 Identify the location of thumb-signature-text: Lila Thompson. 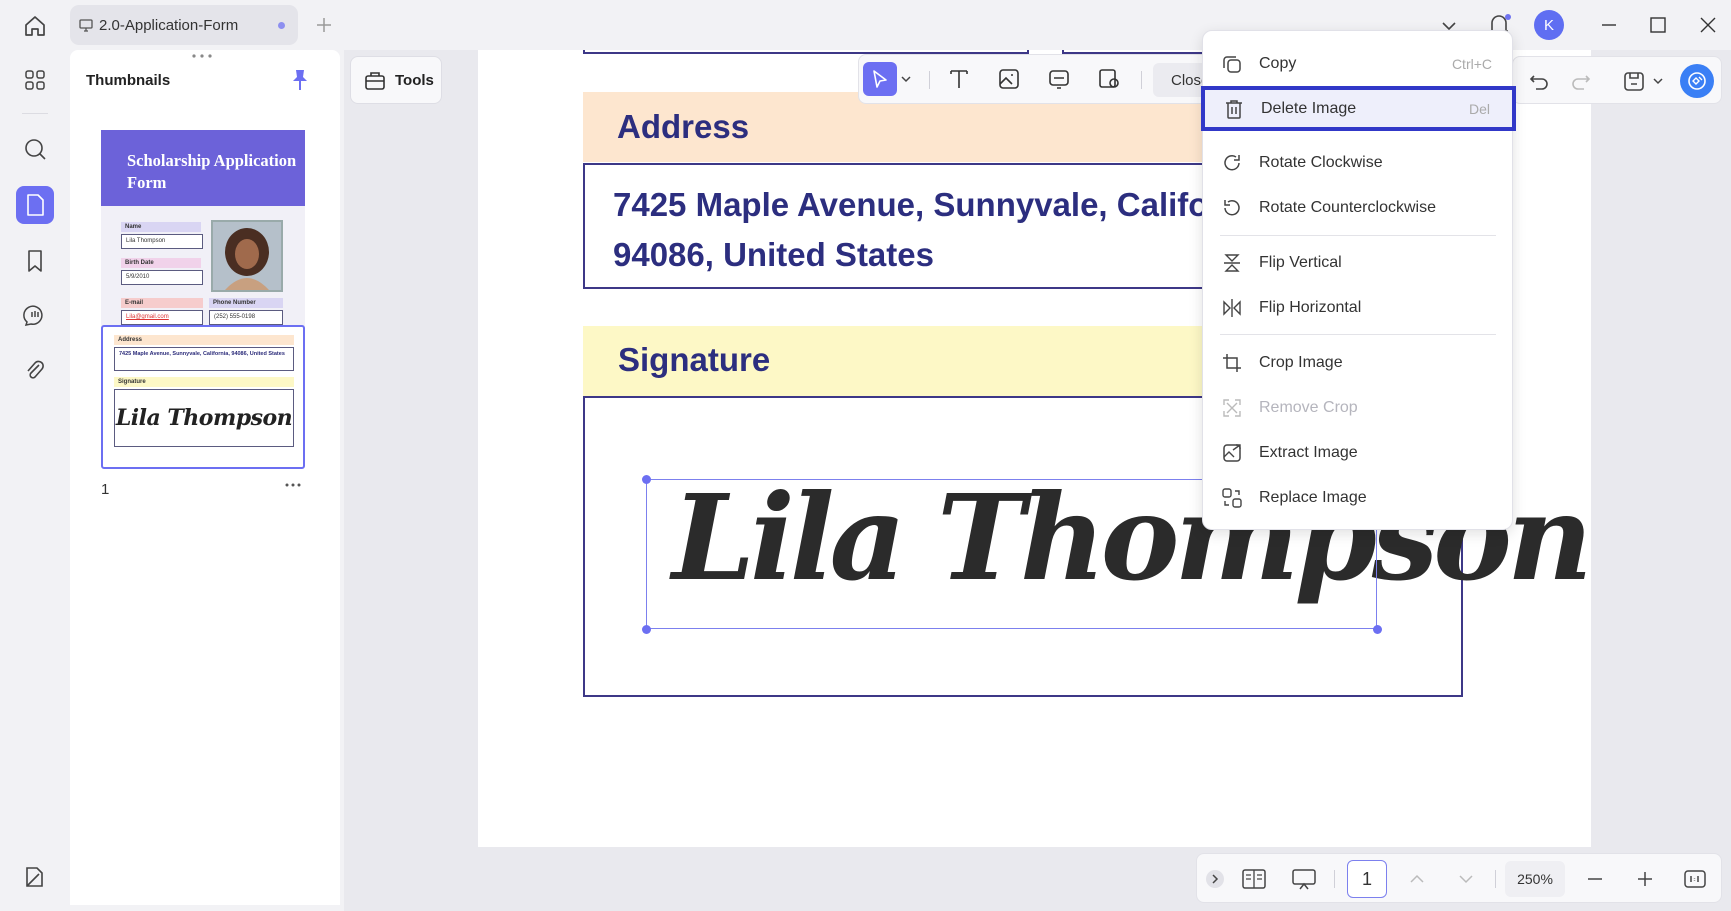
(204, 418).